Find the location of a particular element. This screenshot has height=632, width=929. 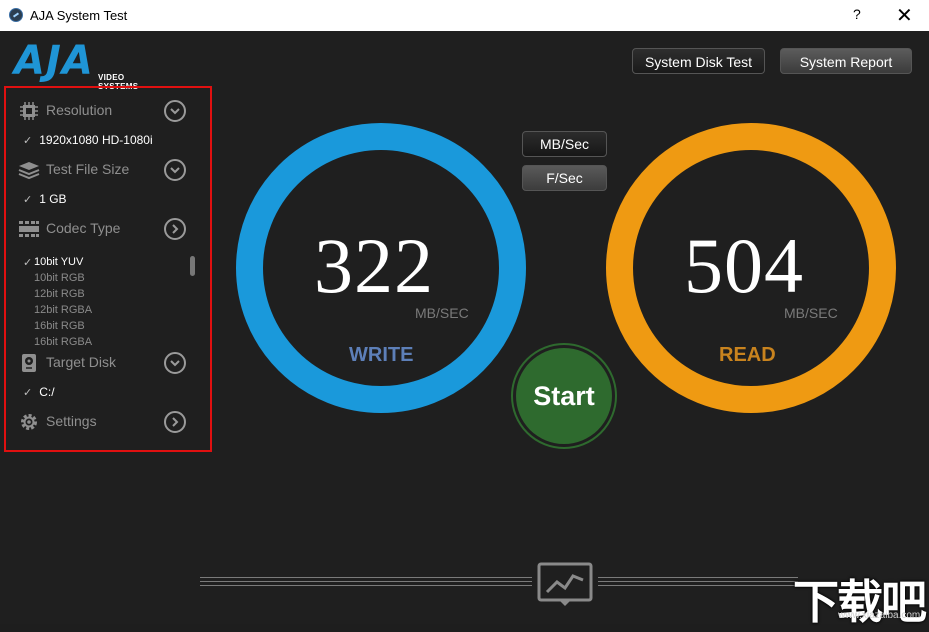

film-icon is located at coordinates (29, 229).